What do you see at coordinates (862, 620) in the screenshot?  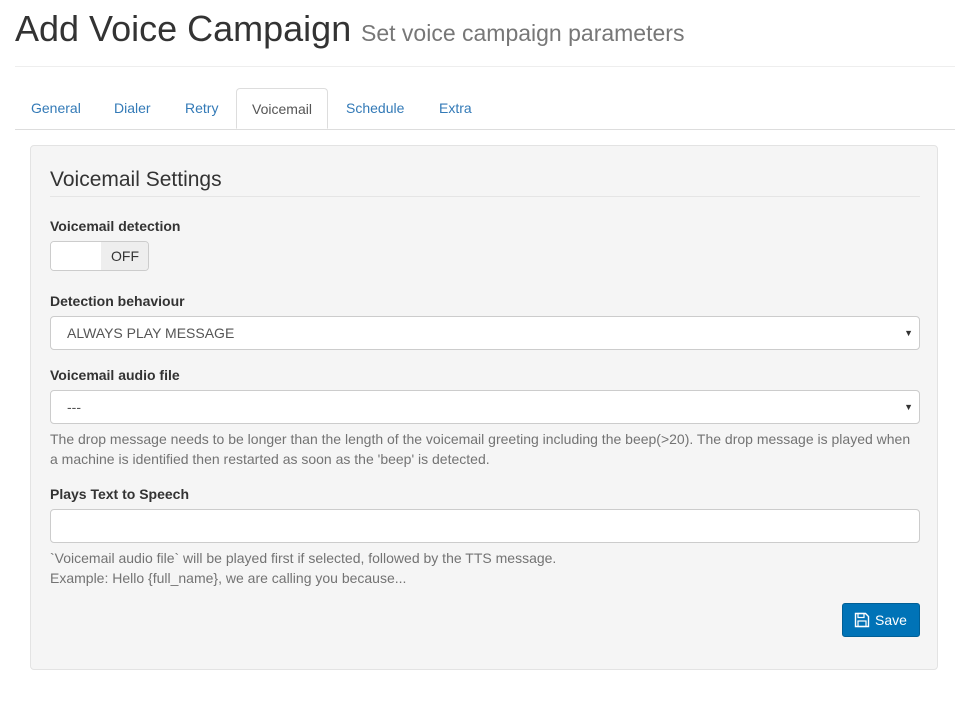 I see `floppy-disk-icon` at bounding box center [862, 620].